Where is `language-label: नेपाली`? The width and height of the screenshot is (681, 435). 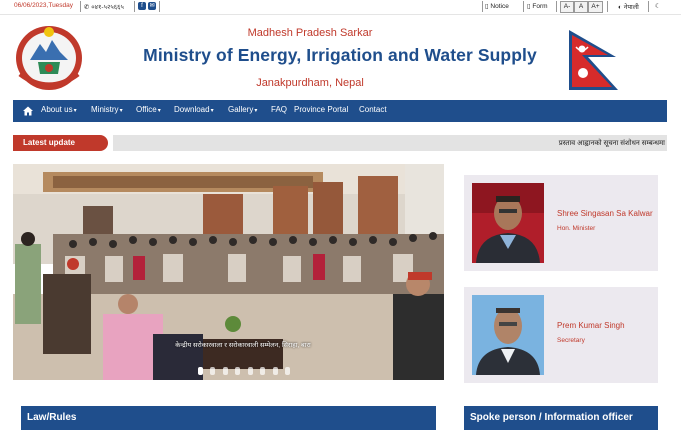
language-label: नेपाली is located at coordinates (631, 7).